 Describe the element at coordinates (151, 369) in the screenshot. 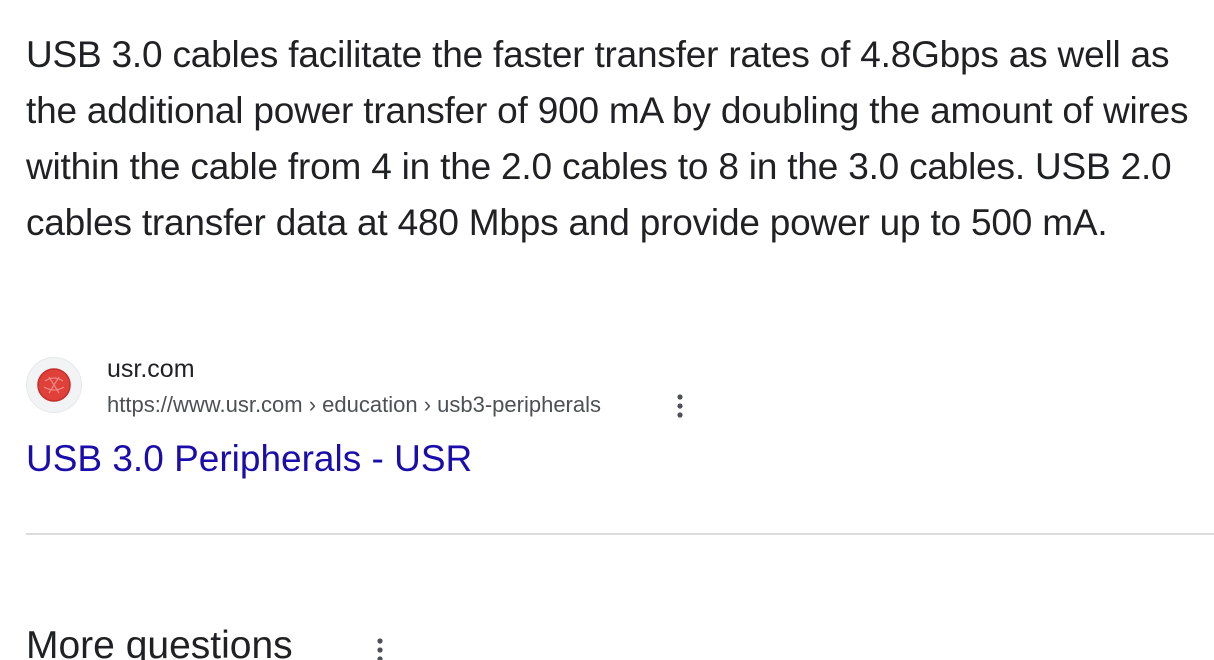

I see `site-name: usr.com` at that location.